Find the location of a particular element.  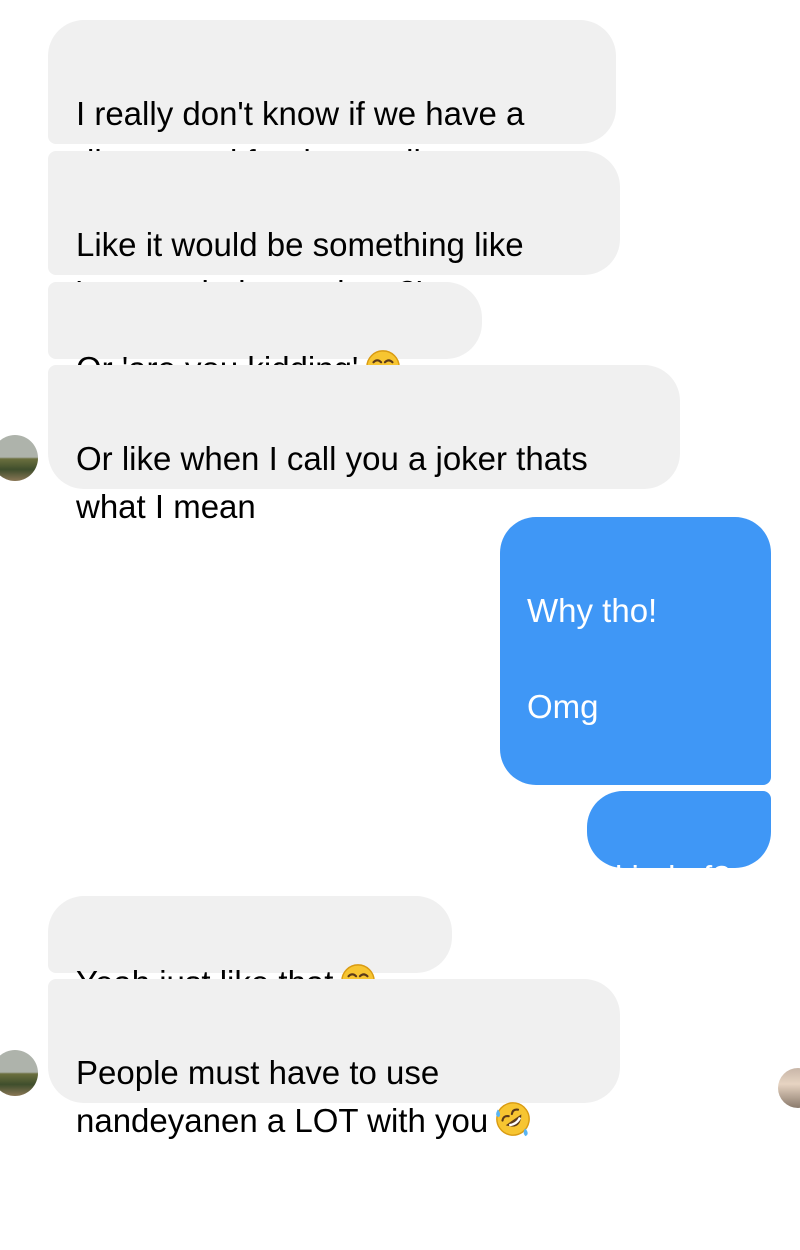

rolling-on-the-floor-laughing-icon is located at coordinates (513, 1119).